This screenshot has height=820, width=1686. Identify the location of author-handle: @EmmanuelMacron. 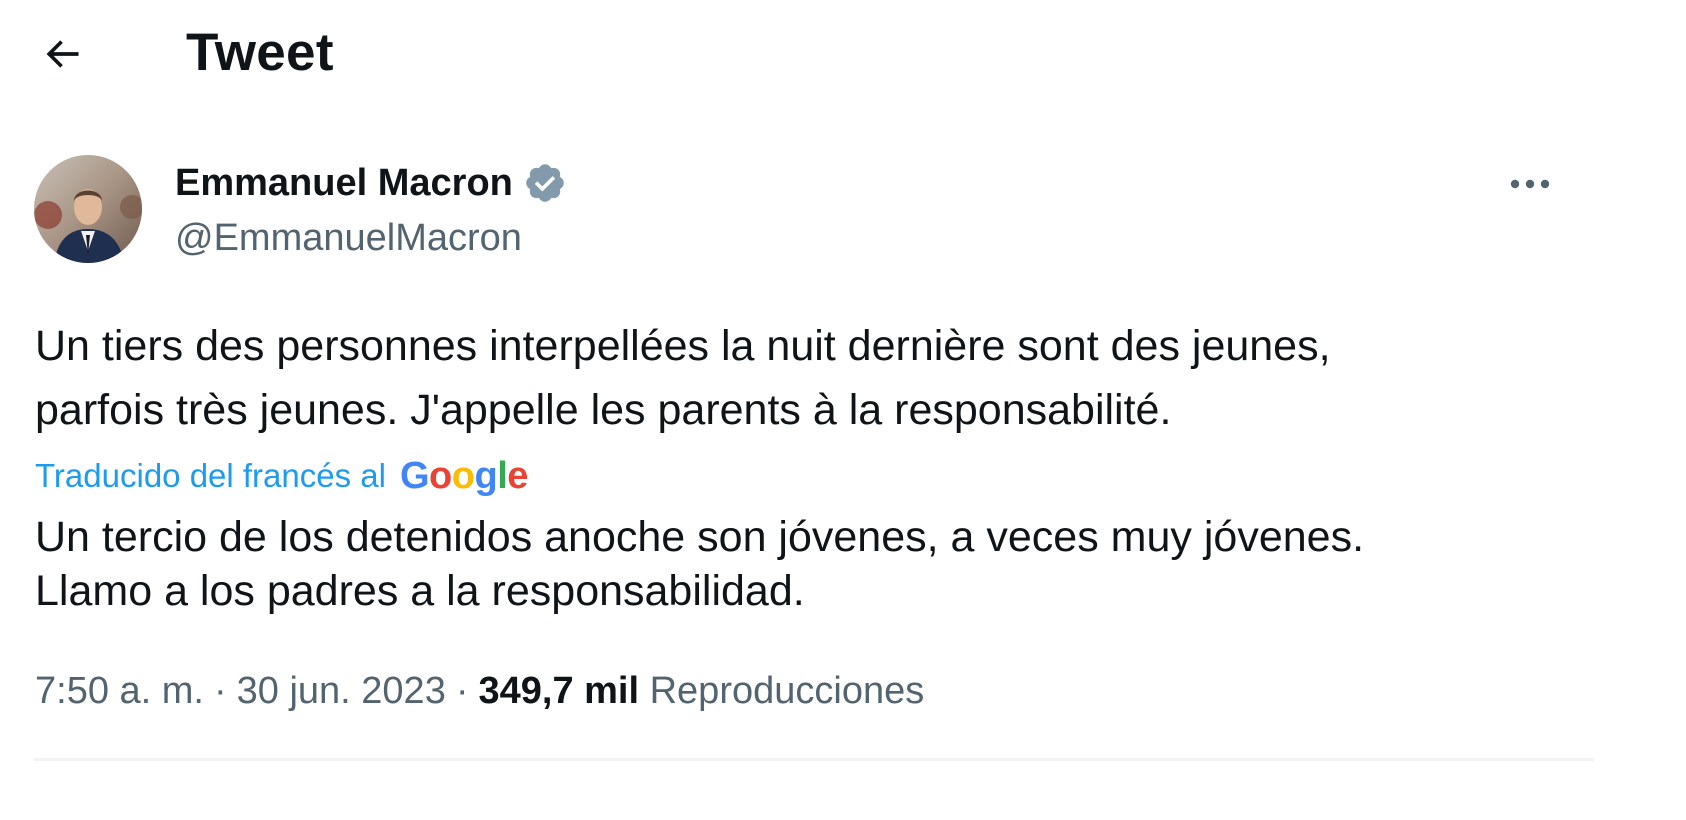
(371, 238).